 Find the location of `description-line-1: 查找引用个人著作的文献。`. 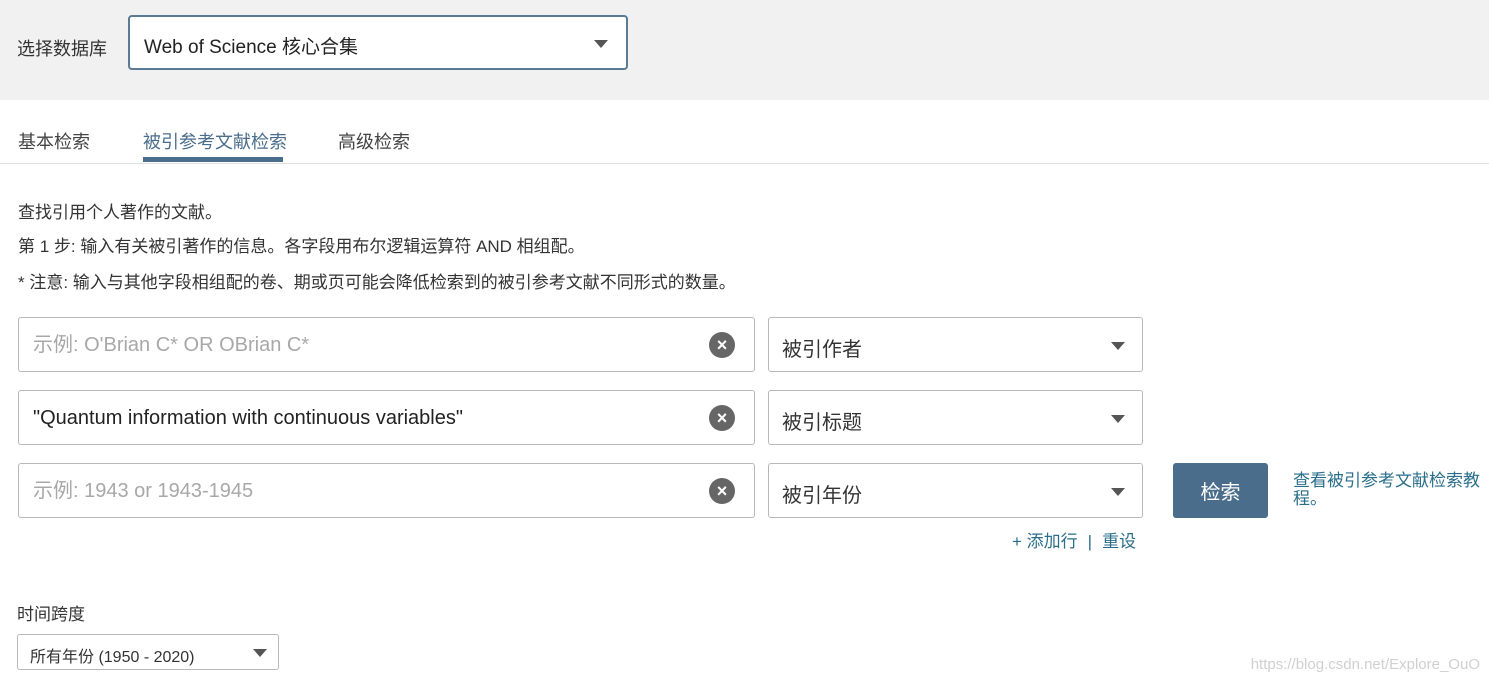

description-line-1: 查找引用个人著作的文献。 is located at coordinates (120, 212).